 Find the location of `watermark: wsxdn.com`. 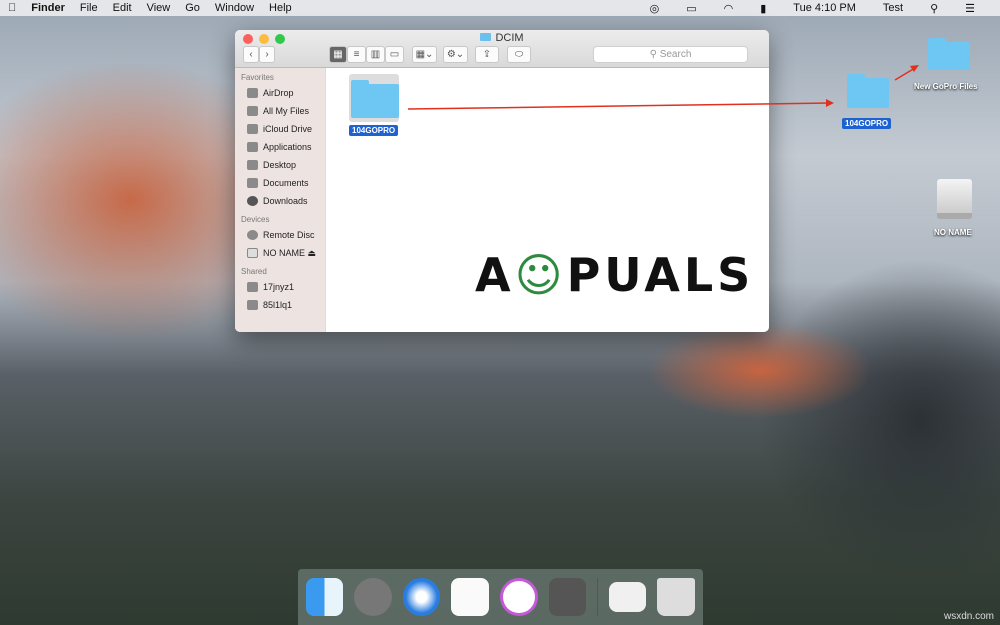

watermark: wsxdn.com is located at coordinates (968, 616).